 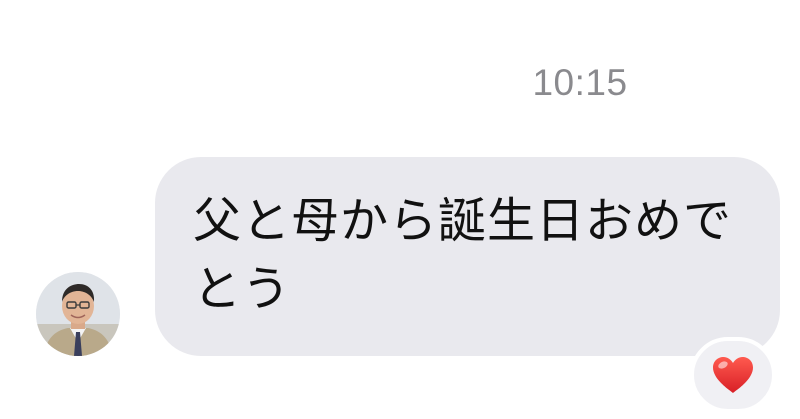 I want to click on reaction-badge, so click(x=733, y=375).